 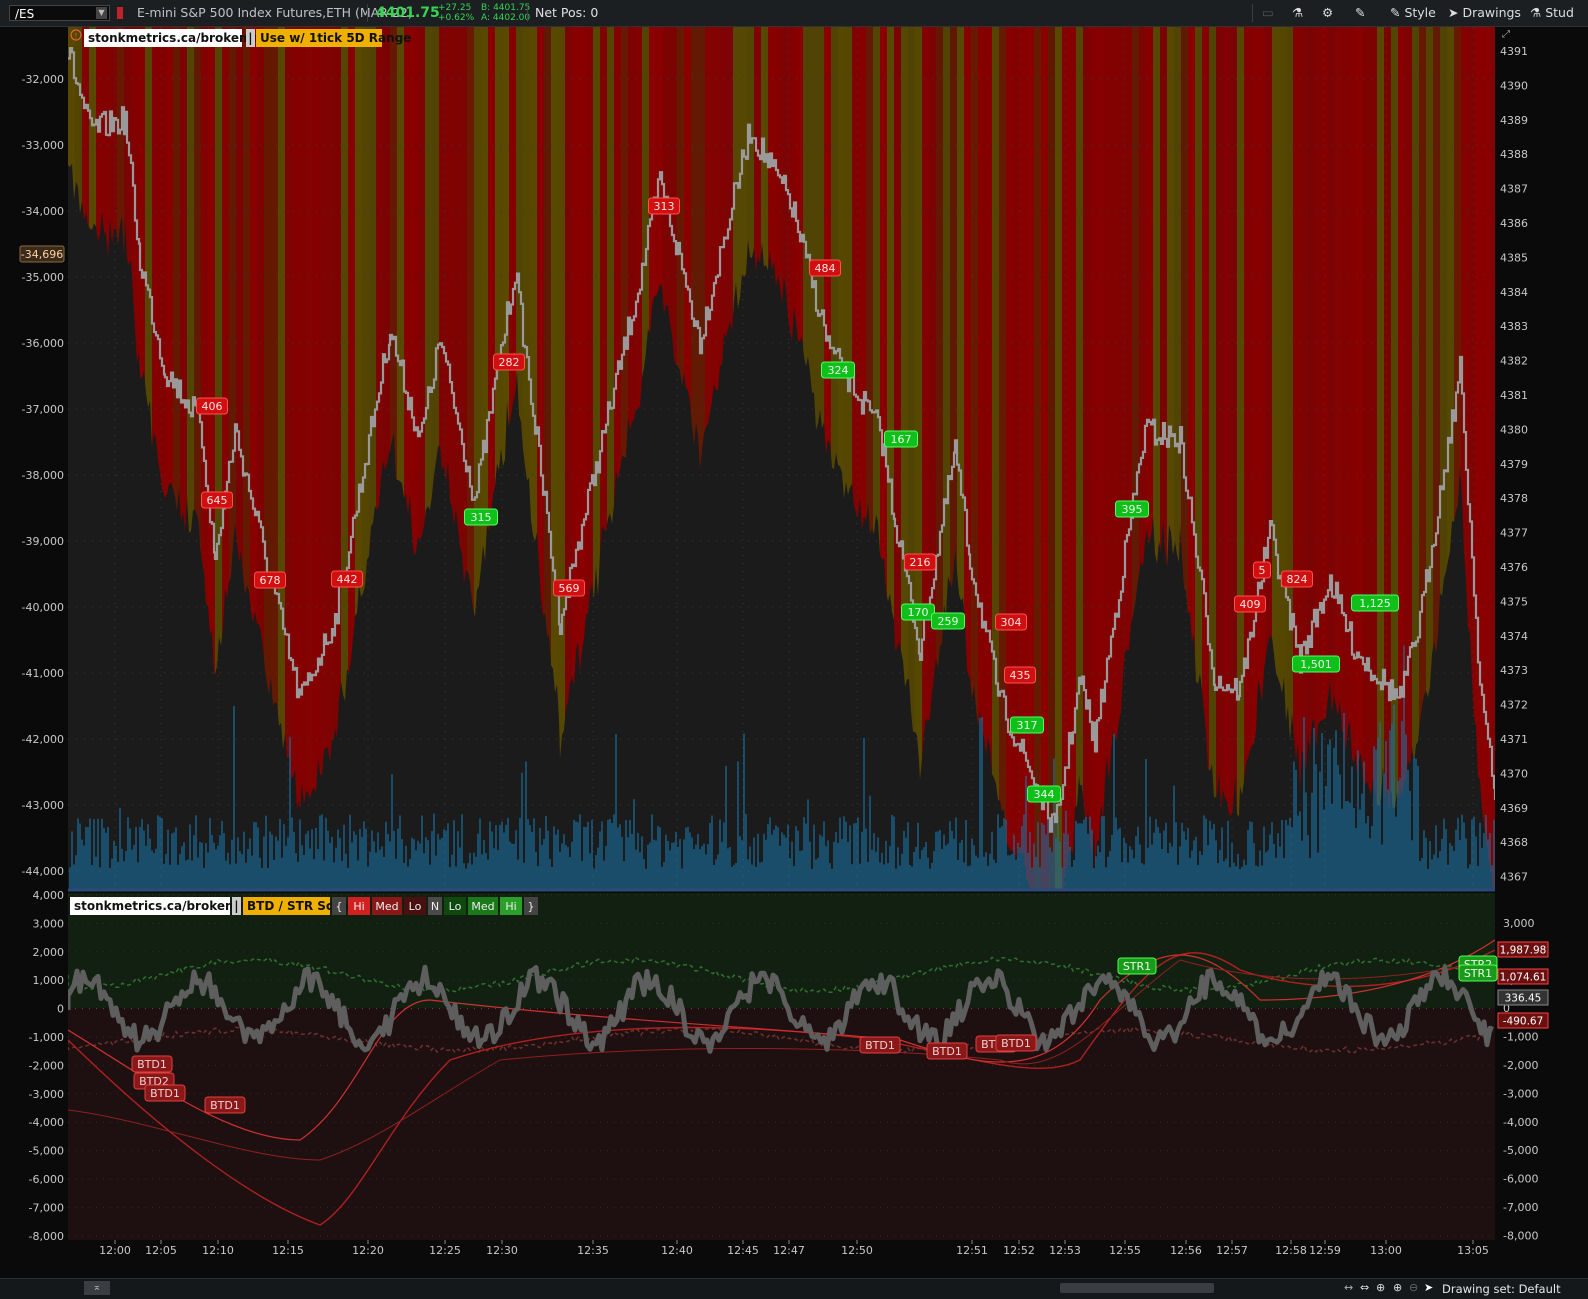 I want to click on left-axis-tick: 1,000, so click(x=49, y=980).